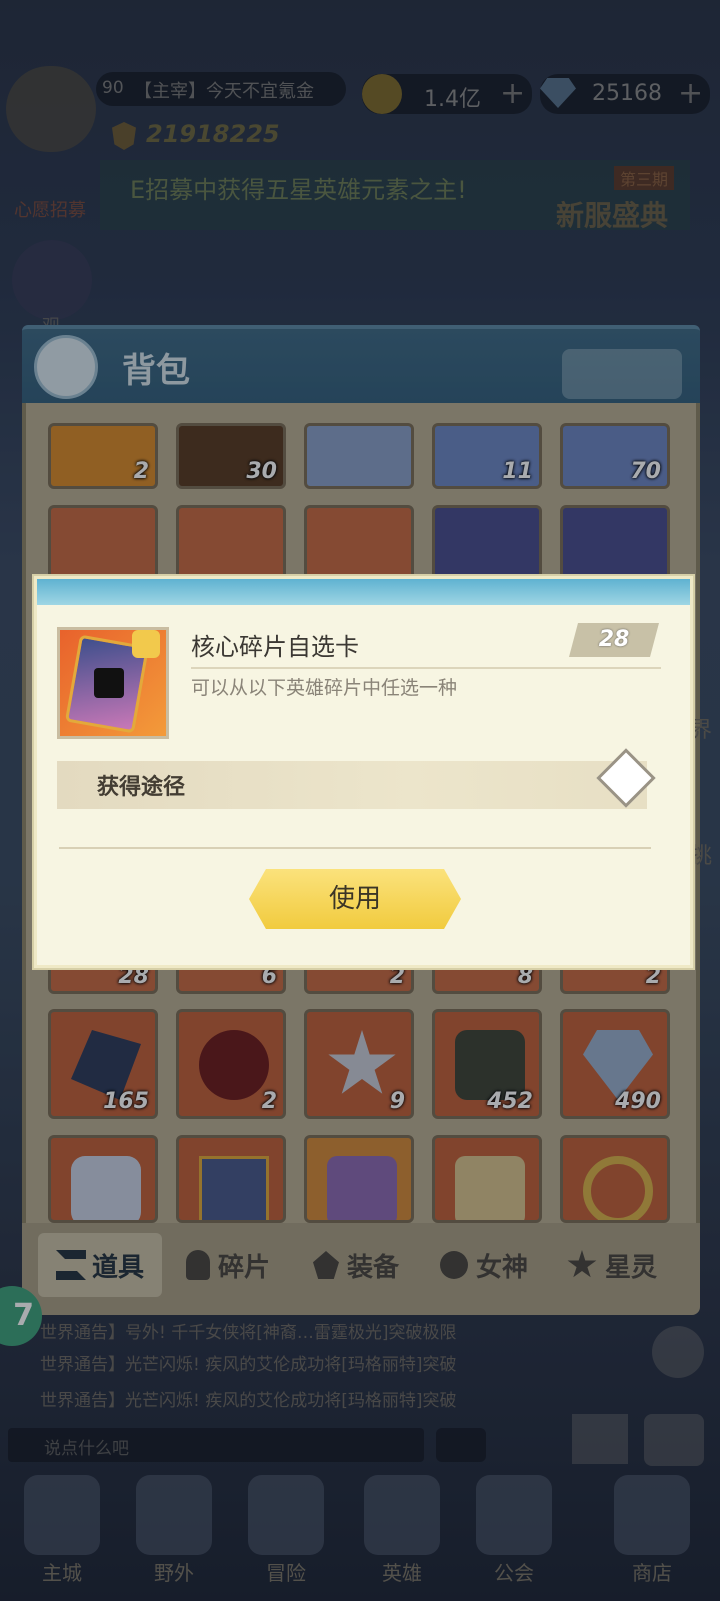 The height and width of the screenshot is (1601, 720). What do you see at coordinates (355, 848) in the screenshot?
I see `popup-divider` at bounding box center [355, 848].